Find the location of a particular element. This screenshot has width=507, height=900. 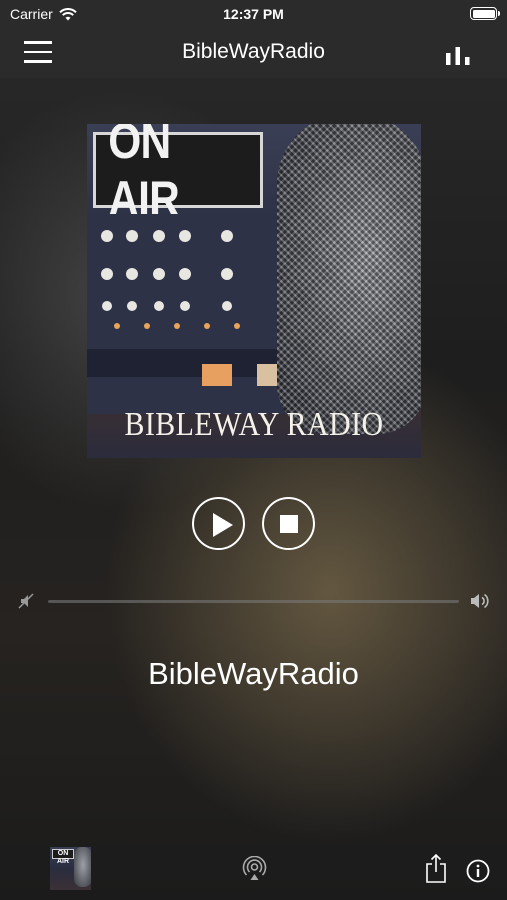

status-bar: Carrier 12:37 PM is located at coordinates (253, 14).